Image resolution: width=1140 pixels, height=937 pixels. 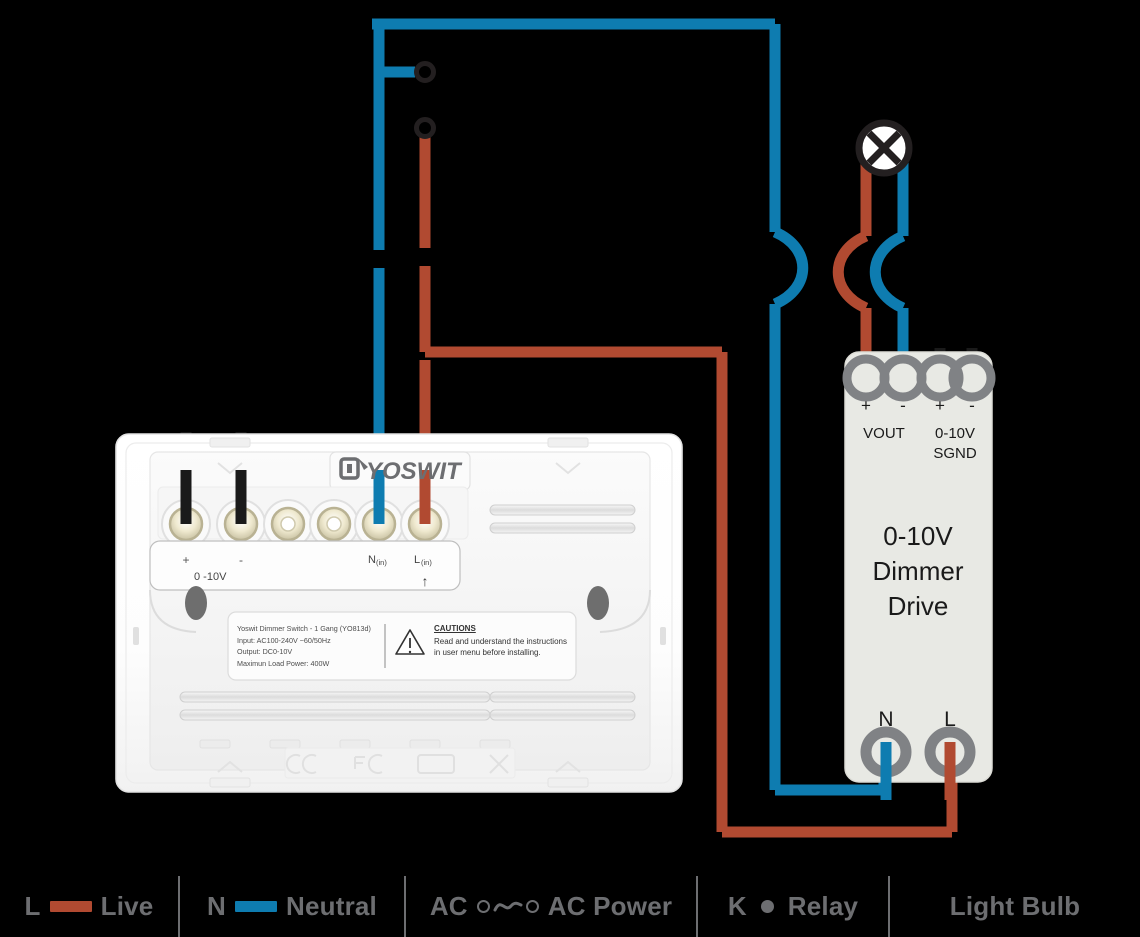 What do you see at coordinates (972, 405) in the screenshot?
I see `module-label-sgnd-minus: -` at bounding box center [972, 405].